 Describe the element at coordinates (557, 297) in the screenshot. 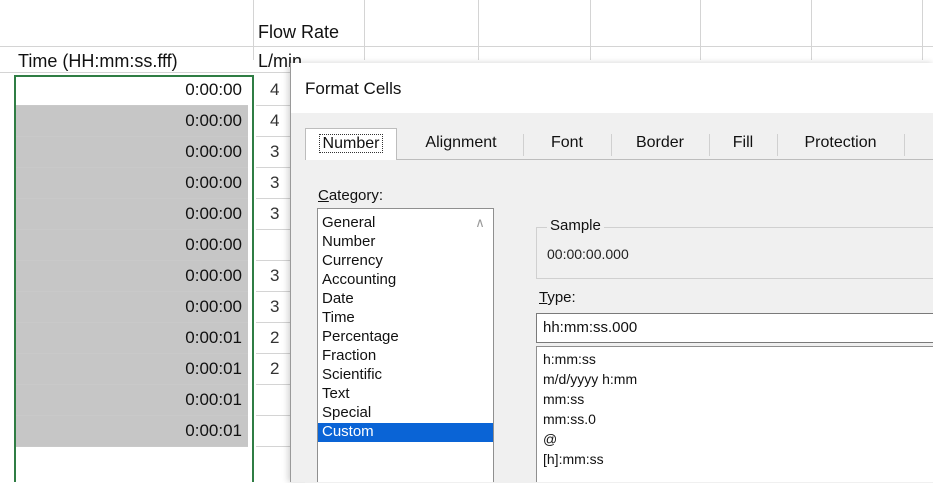

I see `type-label: Type:` at that location.